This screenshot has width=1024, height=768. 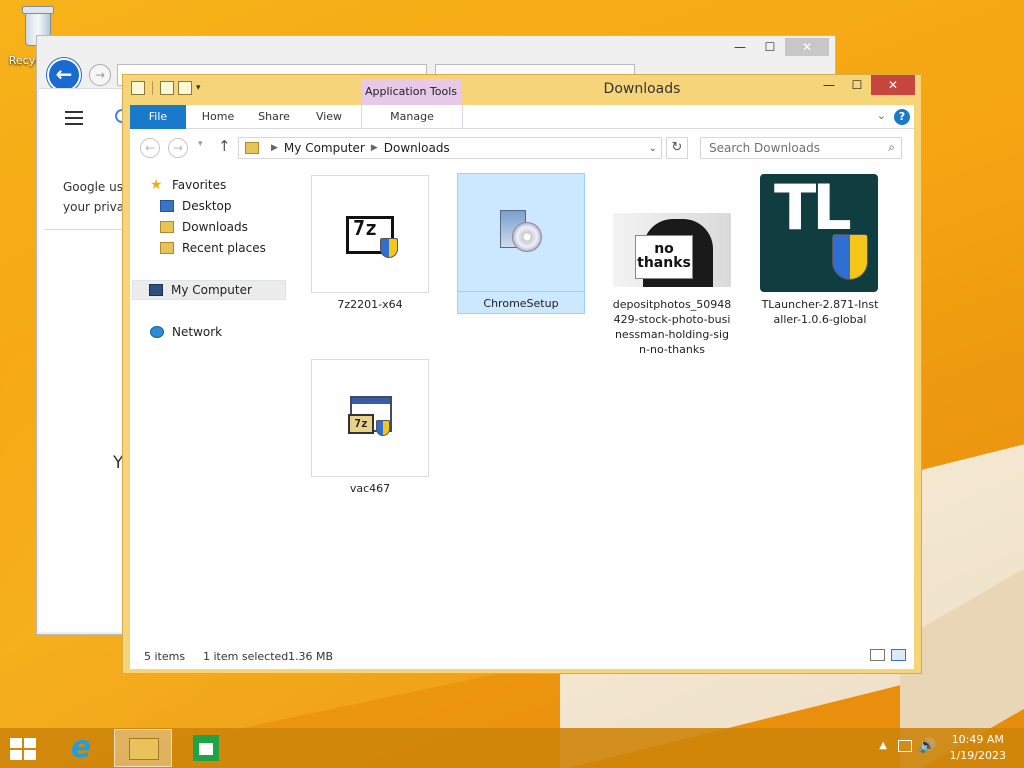 What do you see at coordinates (905, 746) in the screenshot?
I see `network-tray-icon` at bounding box center [905, 746].